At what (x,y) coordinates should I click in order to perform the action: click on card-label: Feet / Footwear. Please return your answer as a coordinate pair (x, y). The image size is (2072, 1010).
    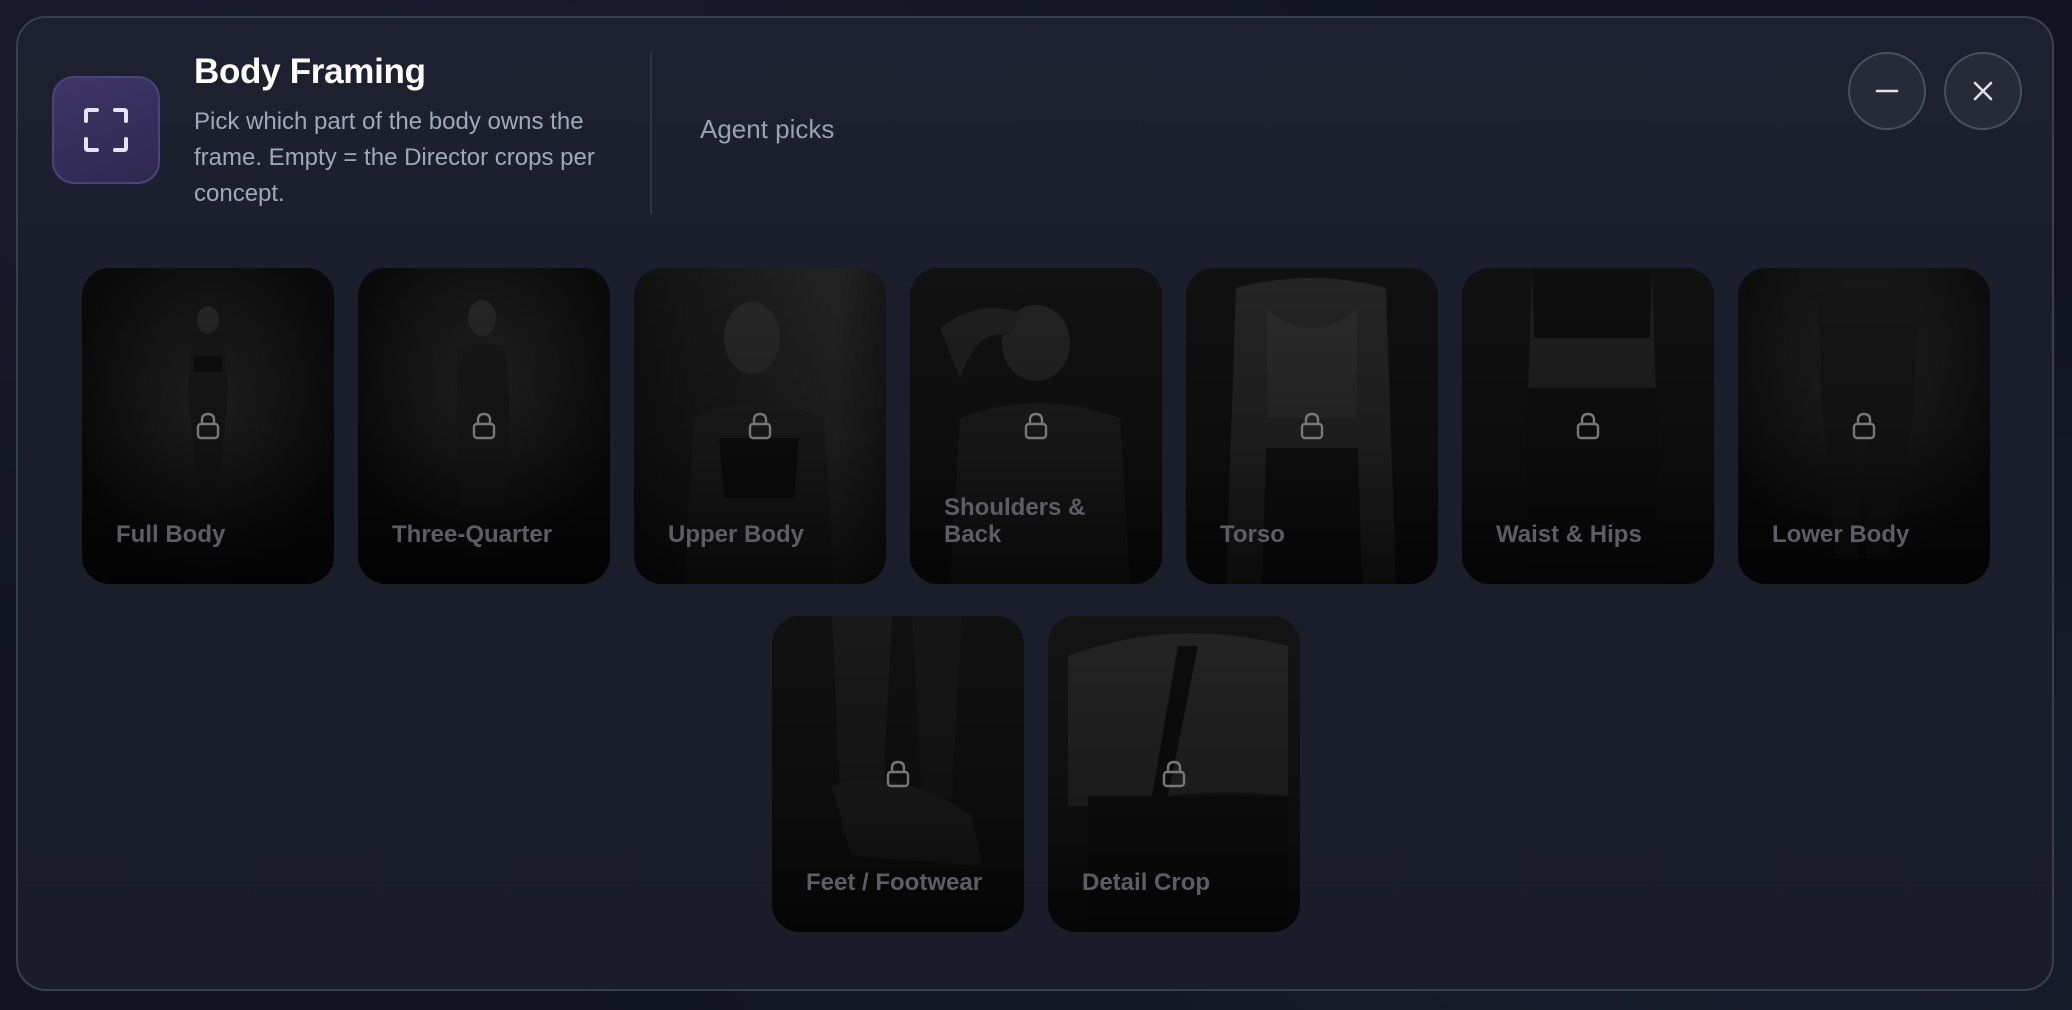
    Looking at the image, I should click on (894, 882).